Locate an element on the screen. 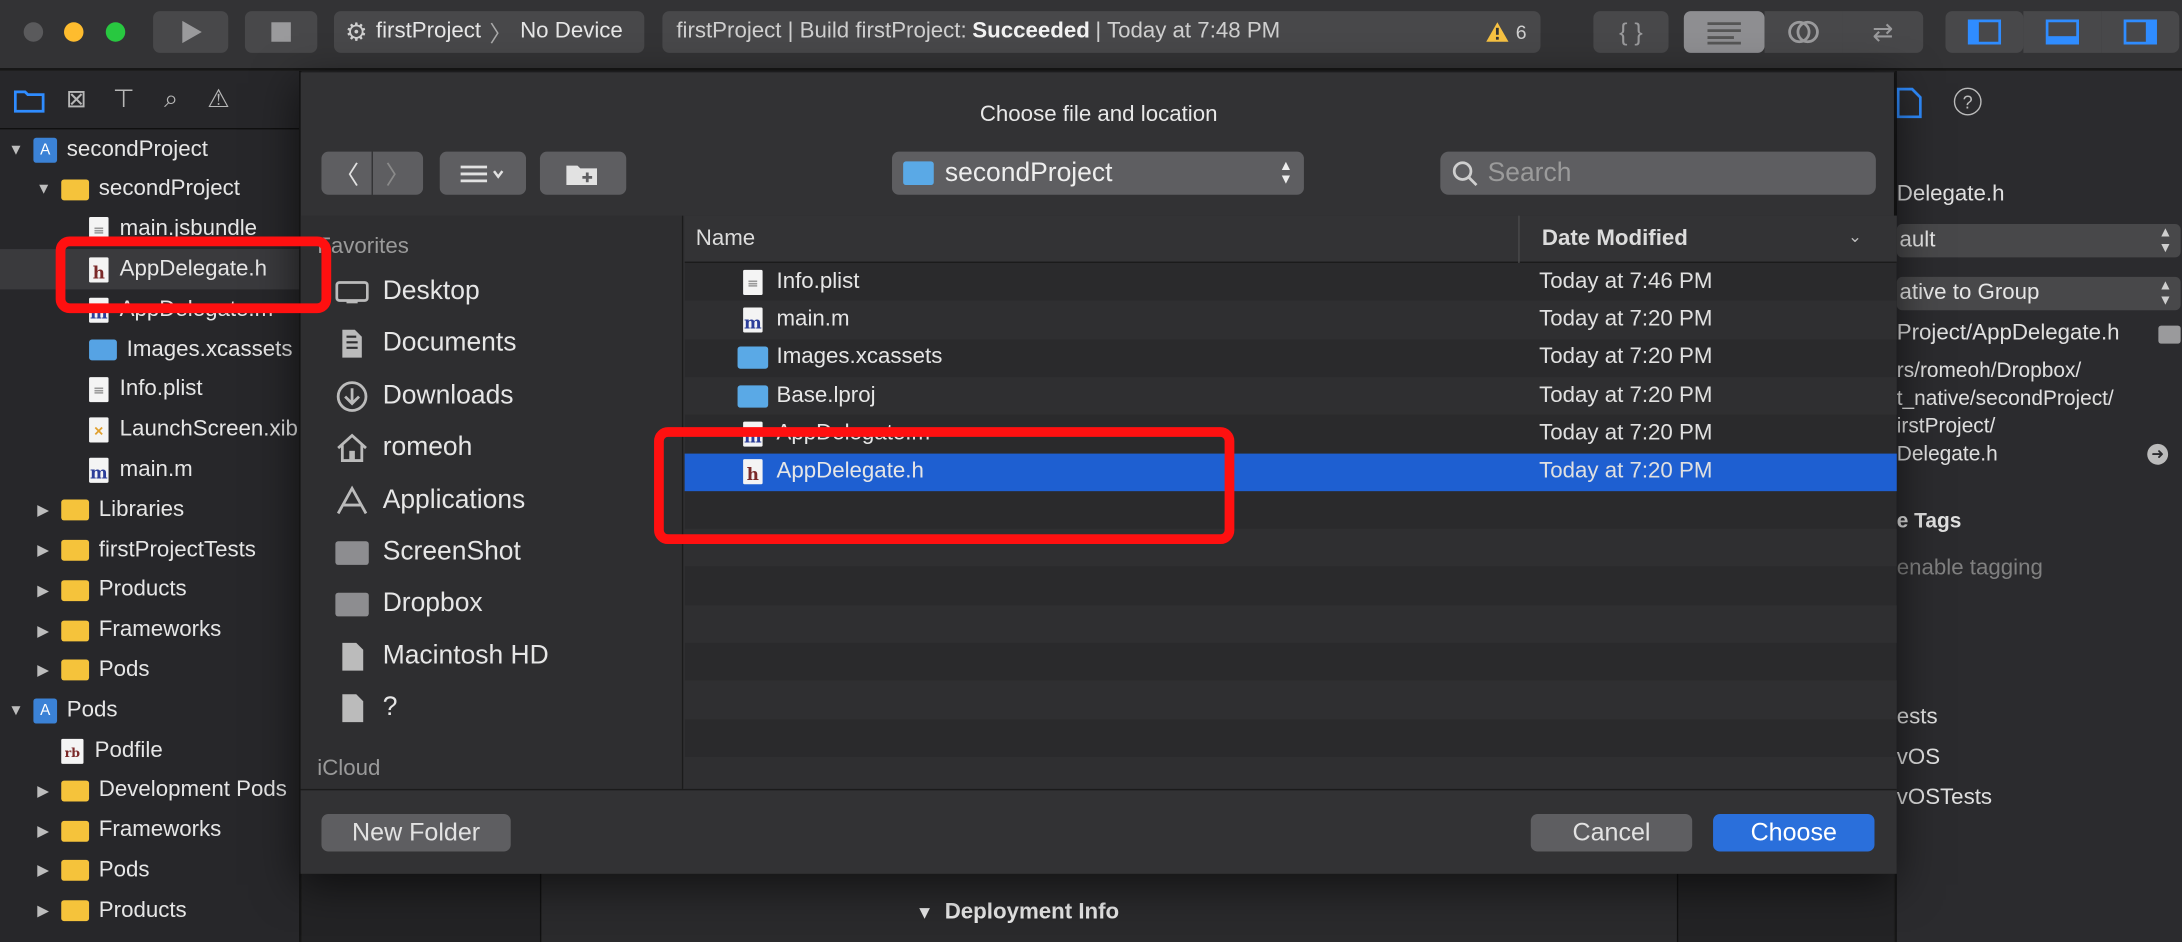 The image size is (2182, 942). sidebar-item: ? is located at coordinates (365, 708).